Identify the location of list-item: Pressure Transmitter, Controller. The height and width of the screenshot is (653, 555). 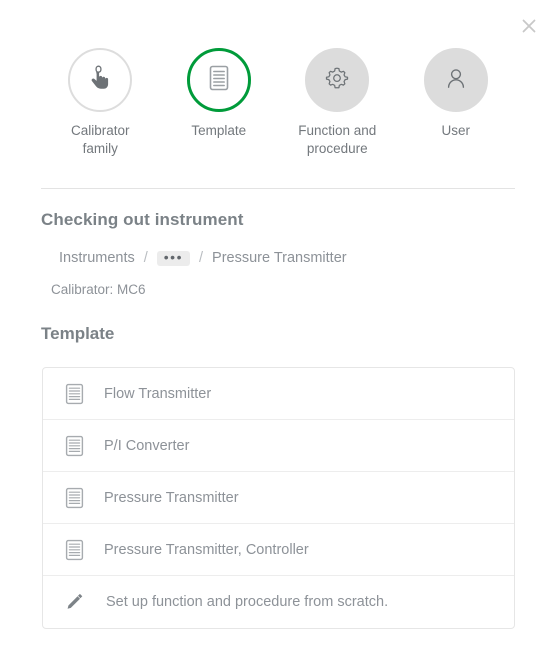
(278, 550).